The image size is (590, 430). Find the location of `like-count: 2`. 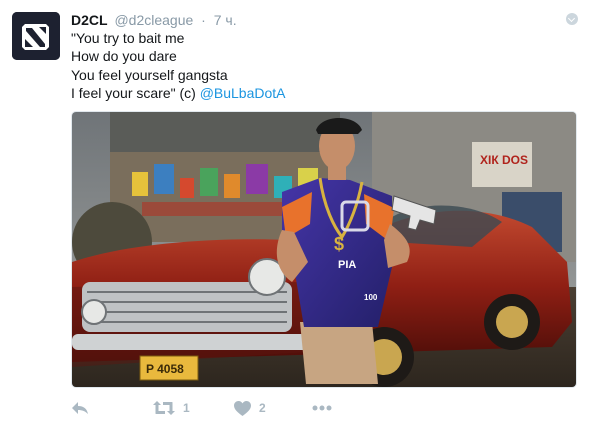

like-count: 2 is located at coordinates (262, 408).